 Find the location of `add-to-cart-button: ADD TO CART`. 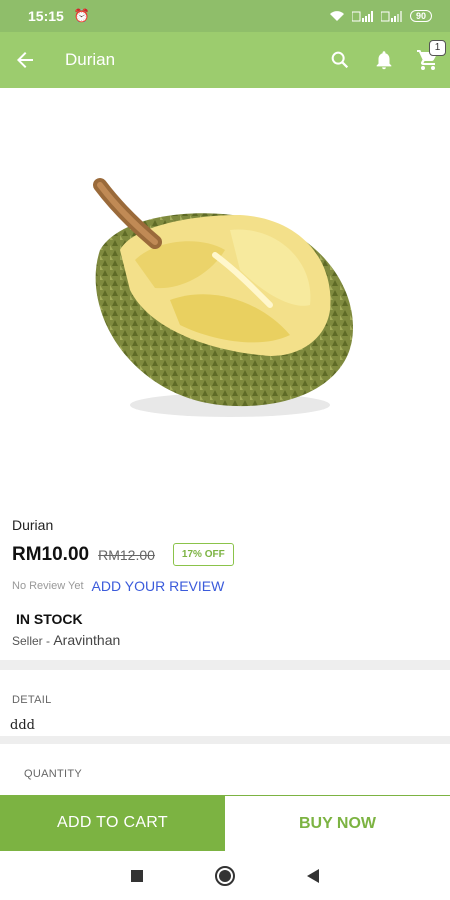

add-to-cart-button: ADD TO CART is located at coordinates (112, 823).